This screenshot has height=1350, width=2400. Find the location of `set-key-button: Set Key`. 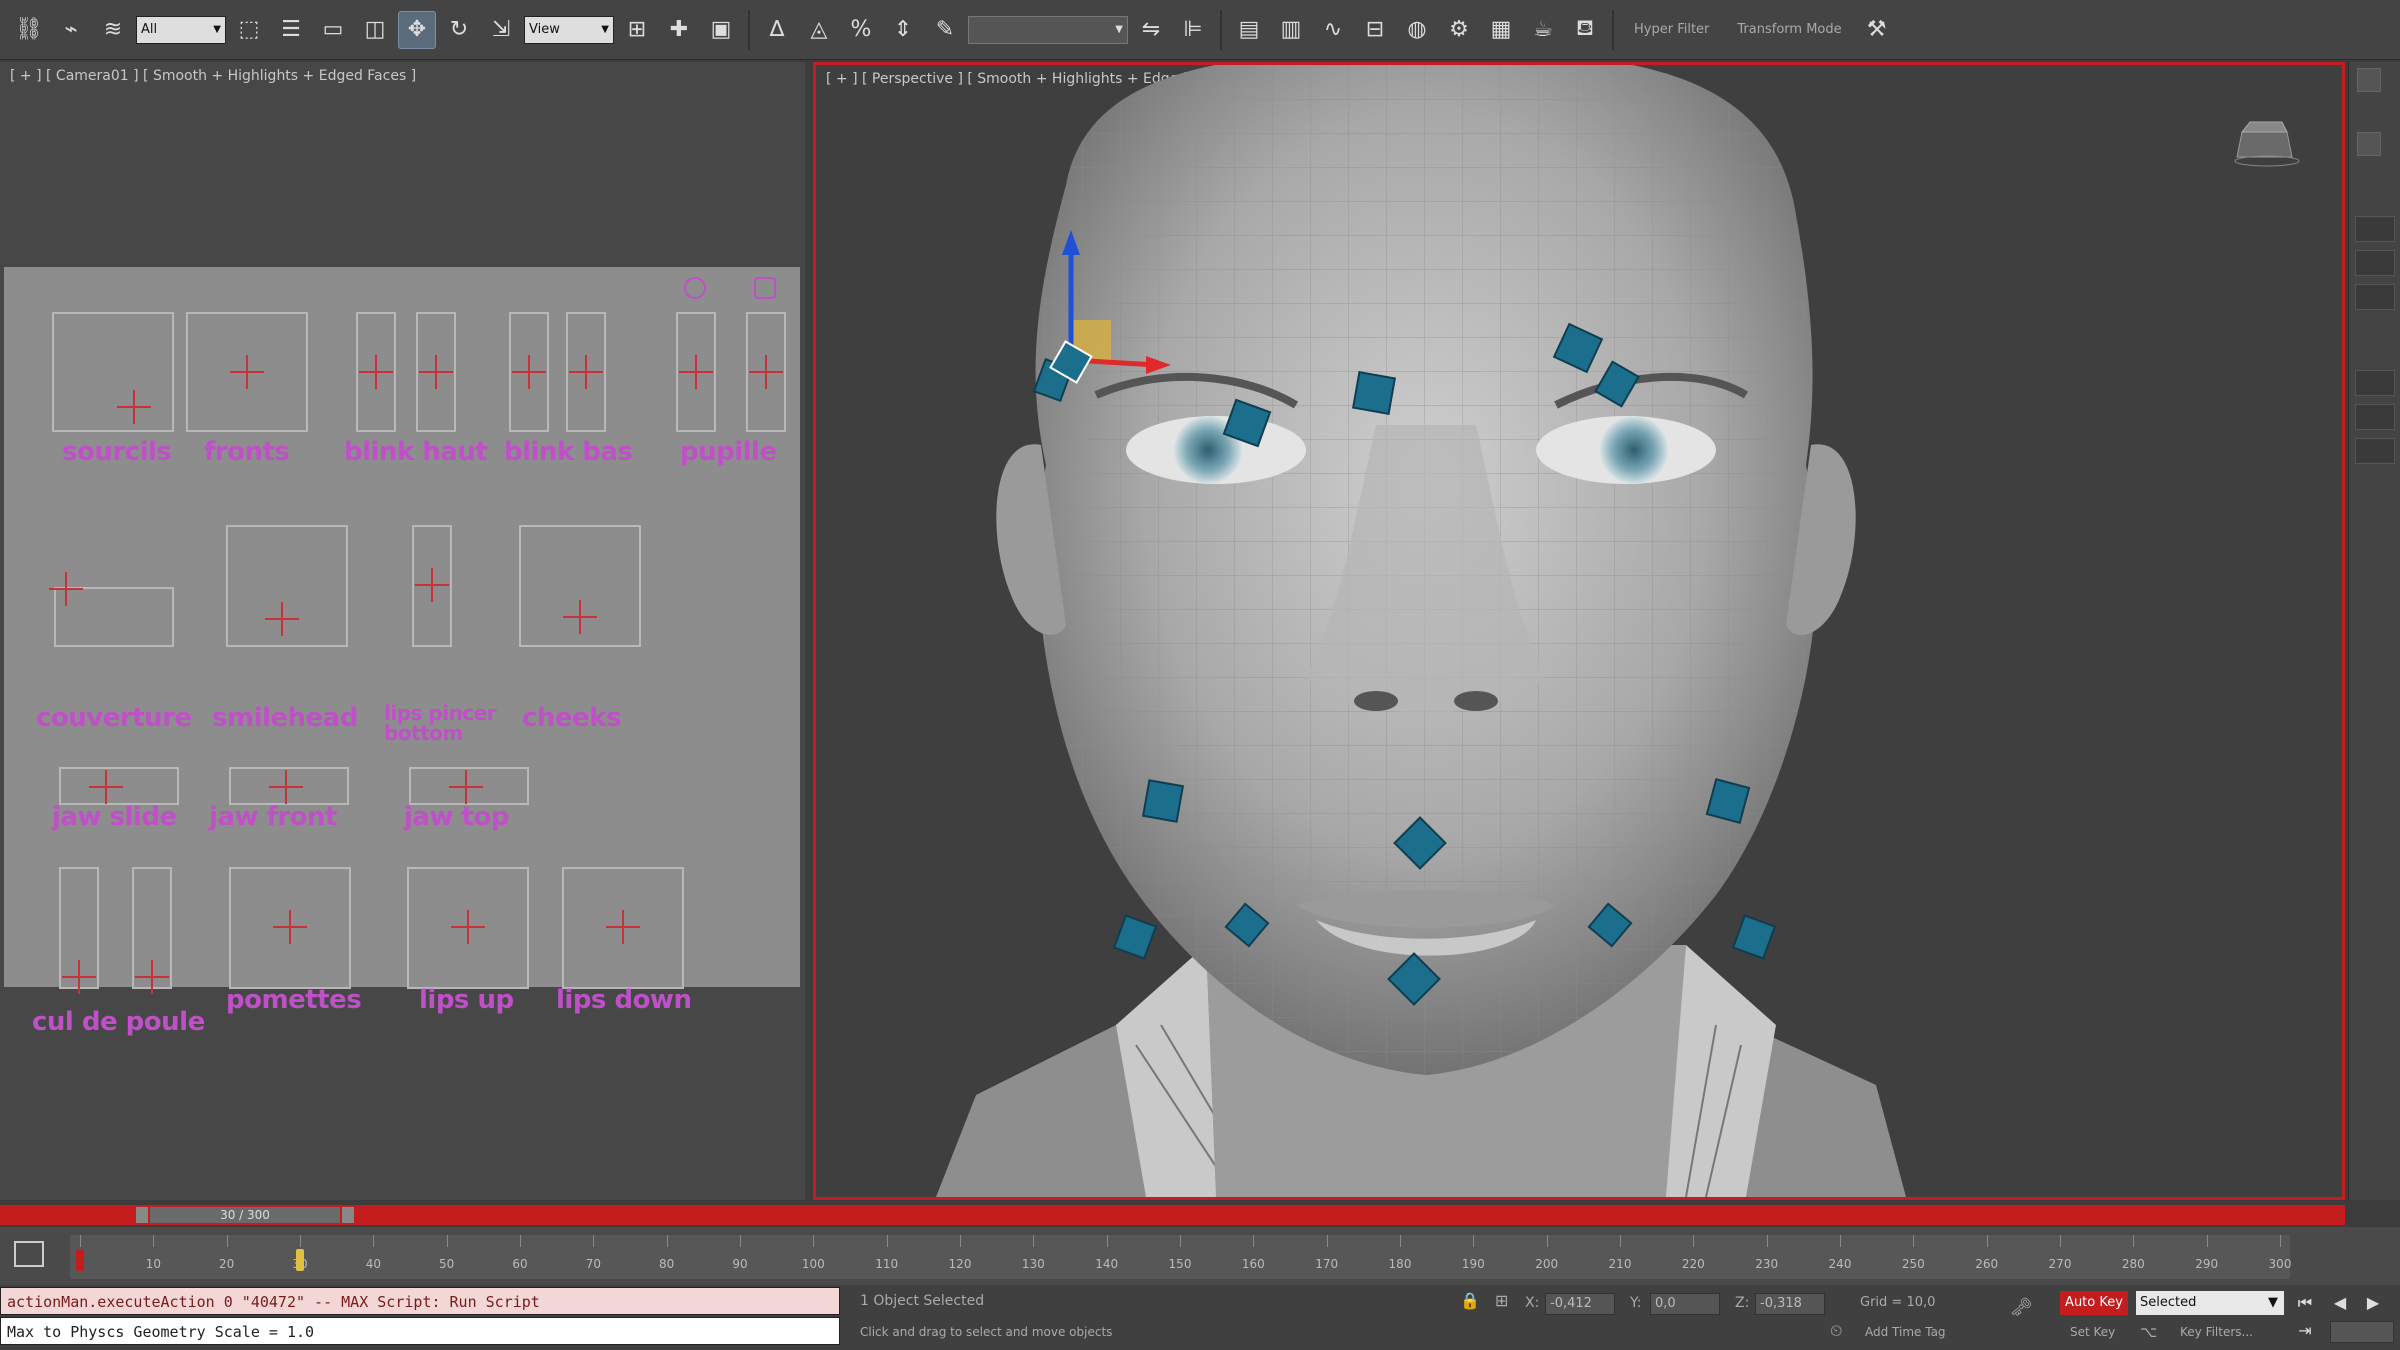

set-key-button: Set Key is located at coordinates (2092, 1332).